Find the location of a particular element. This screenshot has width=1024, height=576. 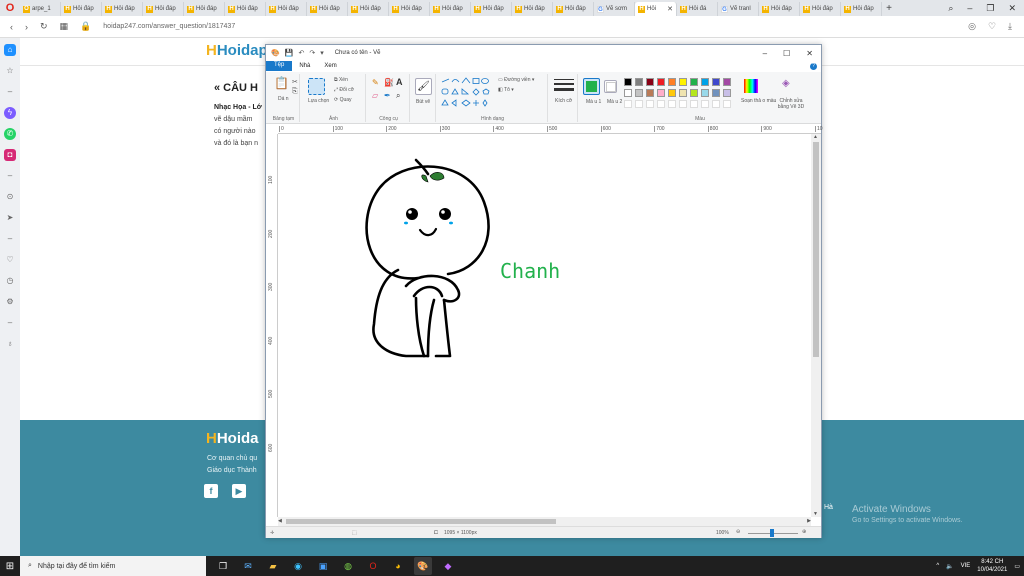

browser-tab: Oarpe_1 is located at coordinates (40, 9).